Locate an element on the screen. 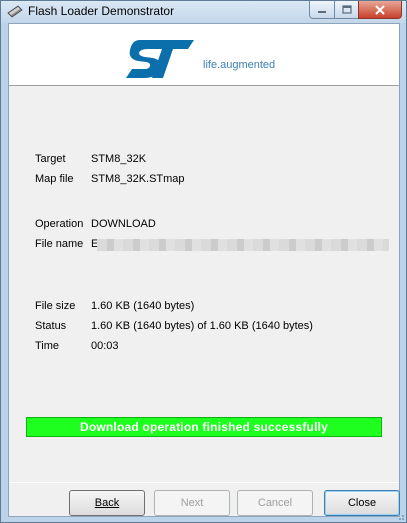  next-button: Next is located at coordinates (192, 503).